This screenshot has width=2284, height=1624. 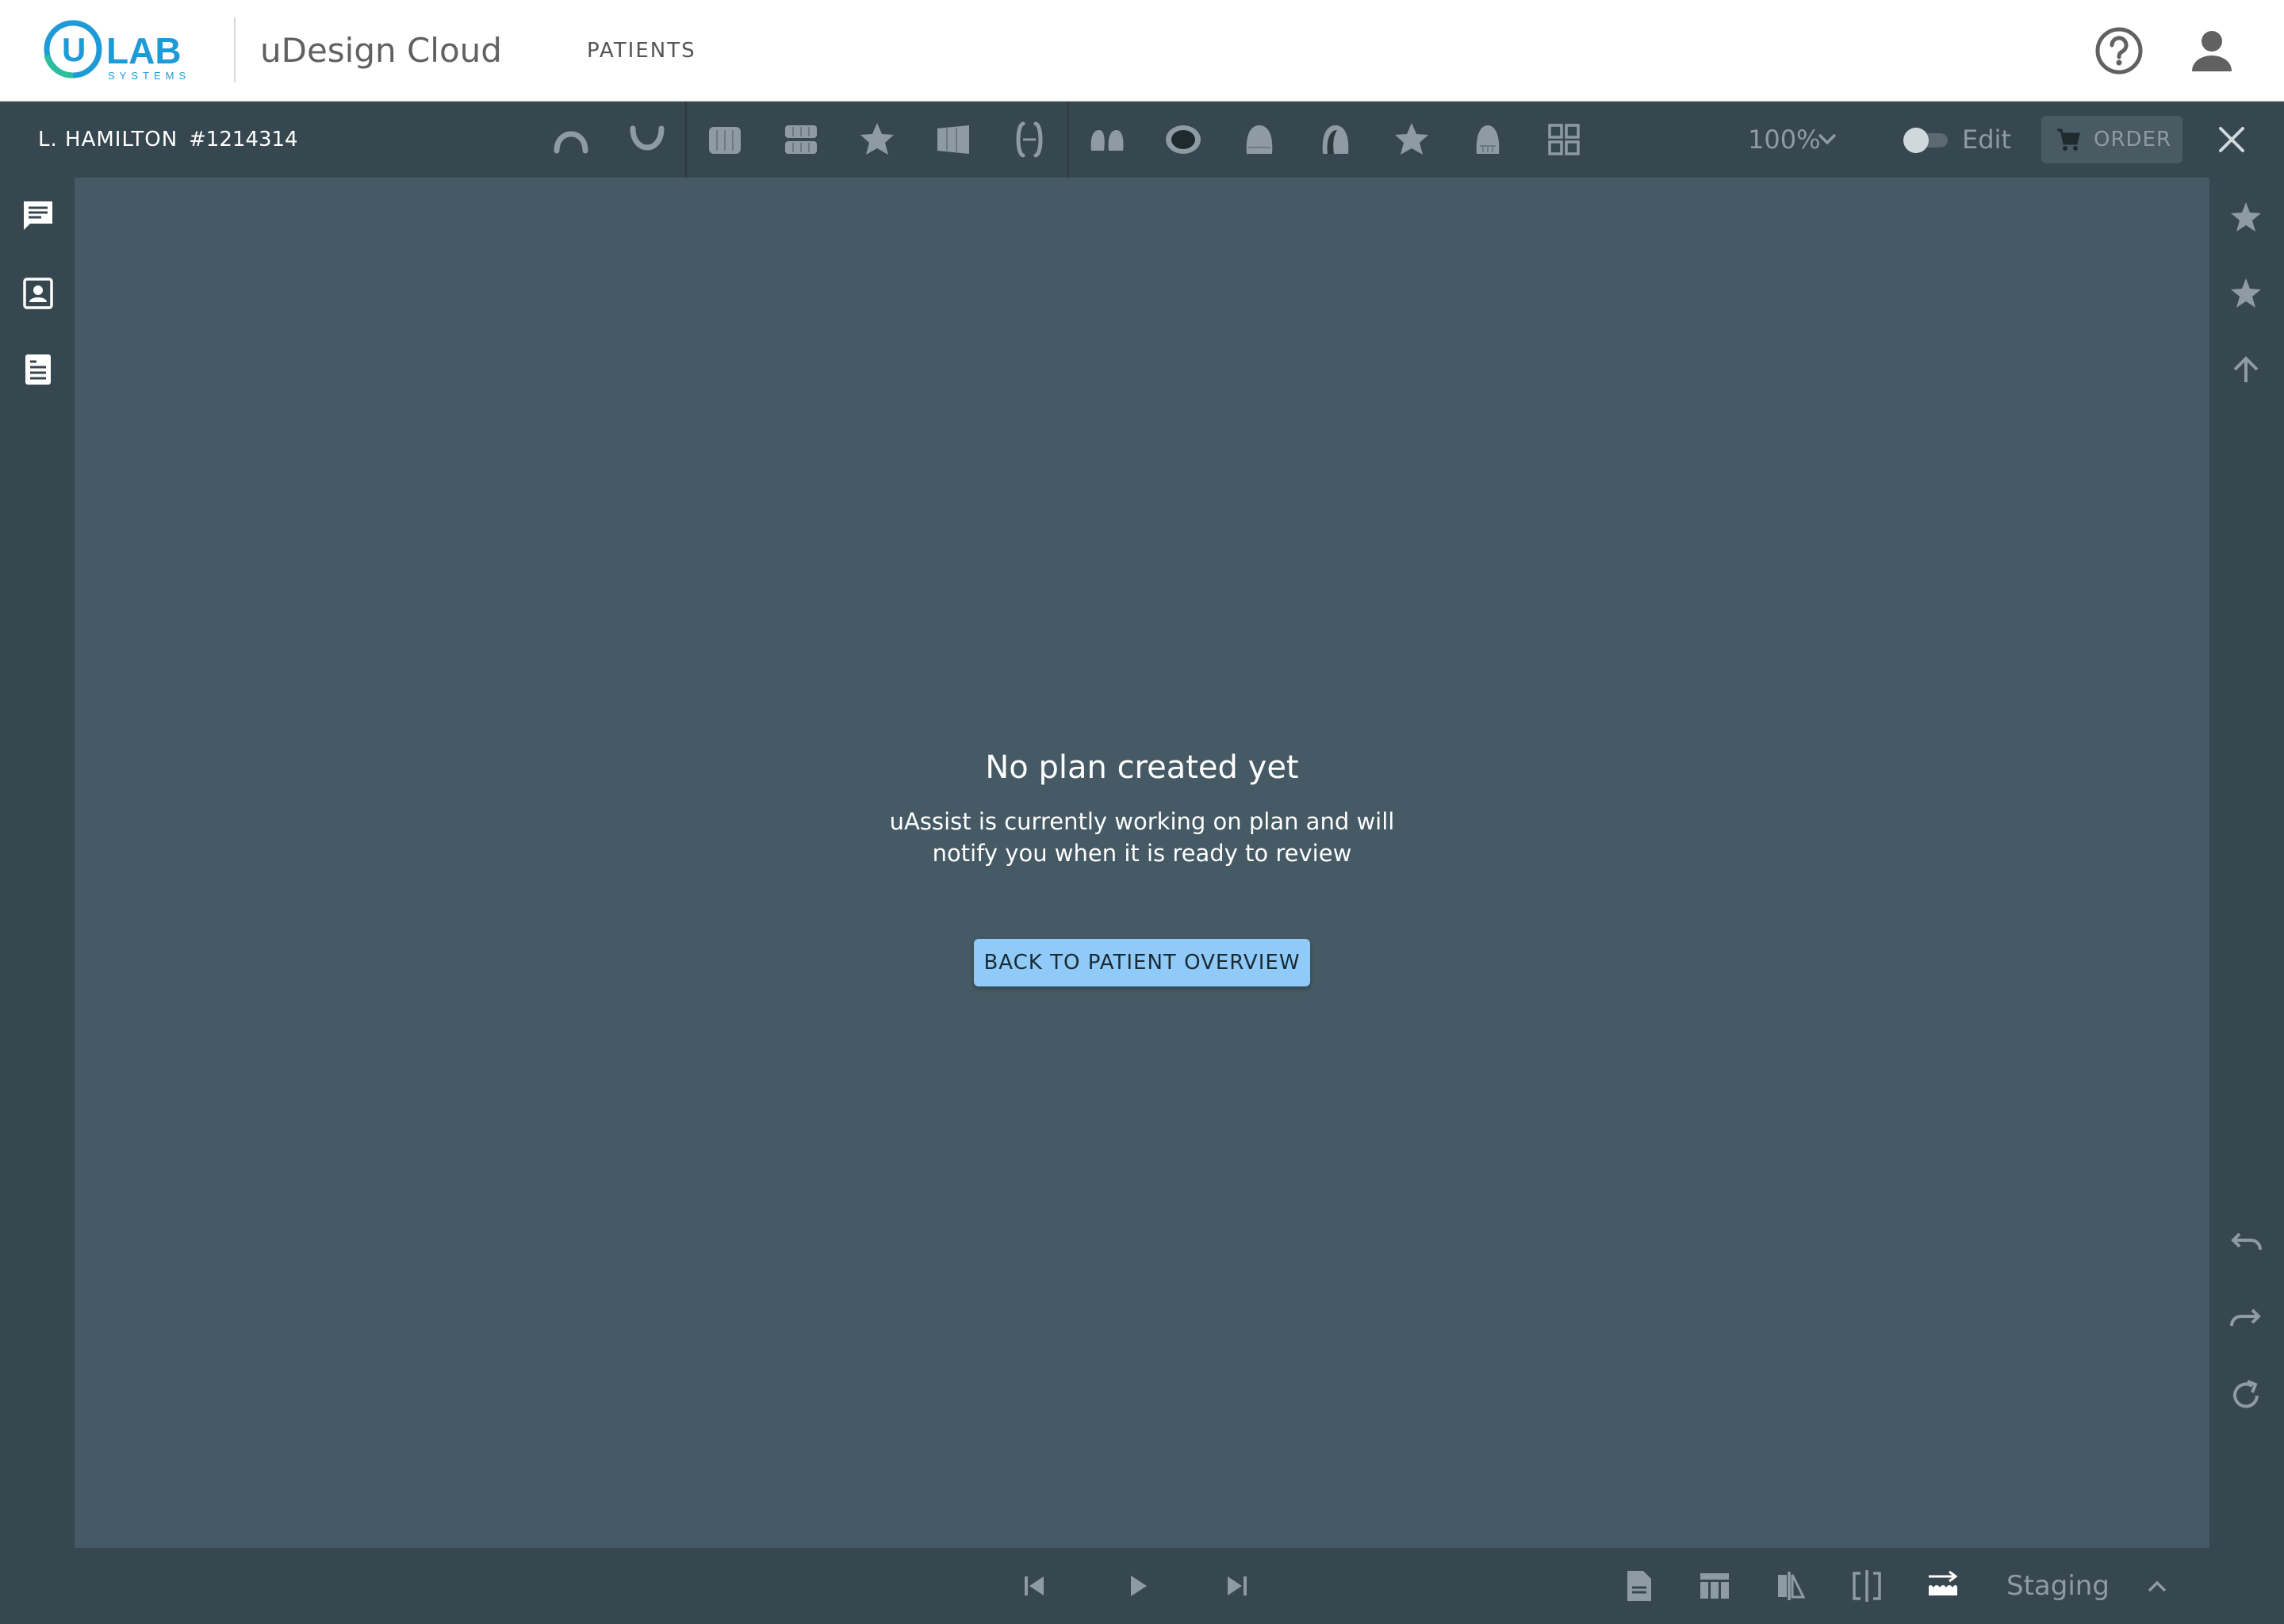 I want to click on order-button: ORDER, so click(x=2111, y=139).